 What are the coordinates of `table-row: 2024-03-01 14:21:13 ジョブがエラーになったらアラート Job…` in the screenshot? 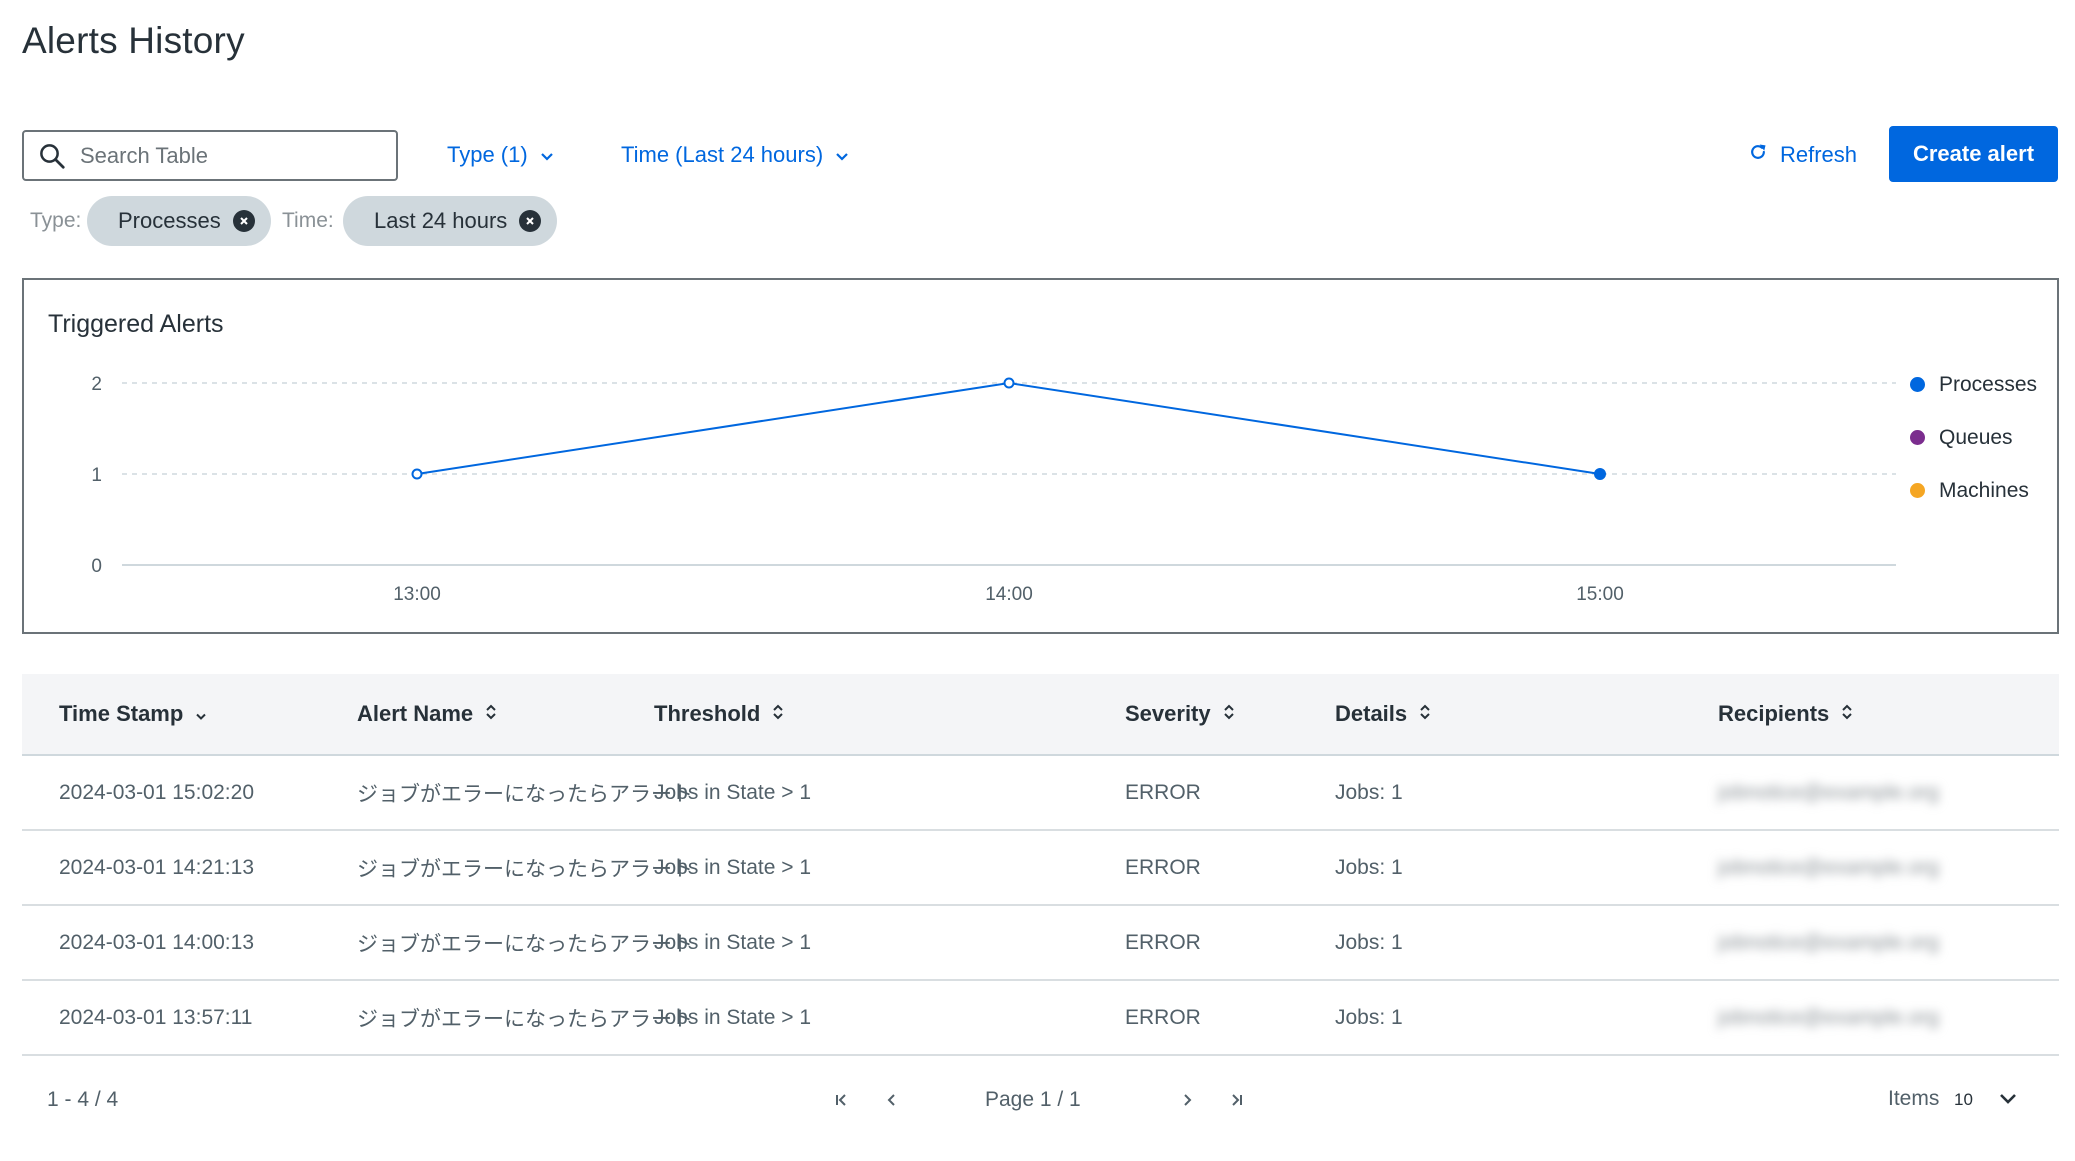 It's located at (1040, 868).